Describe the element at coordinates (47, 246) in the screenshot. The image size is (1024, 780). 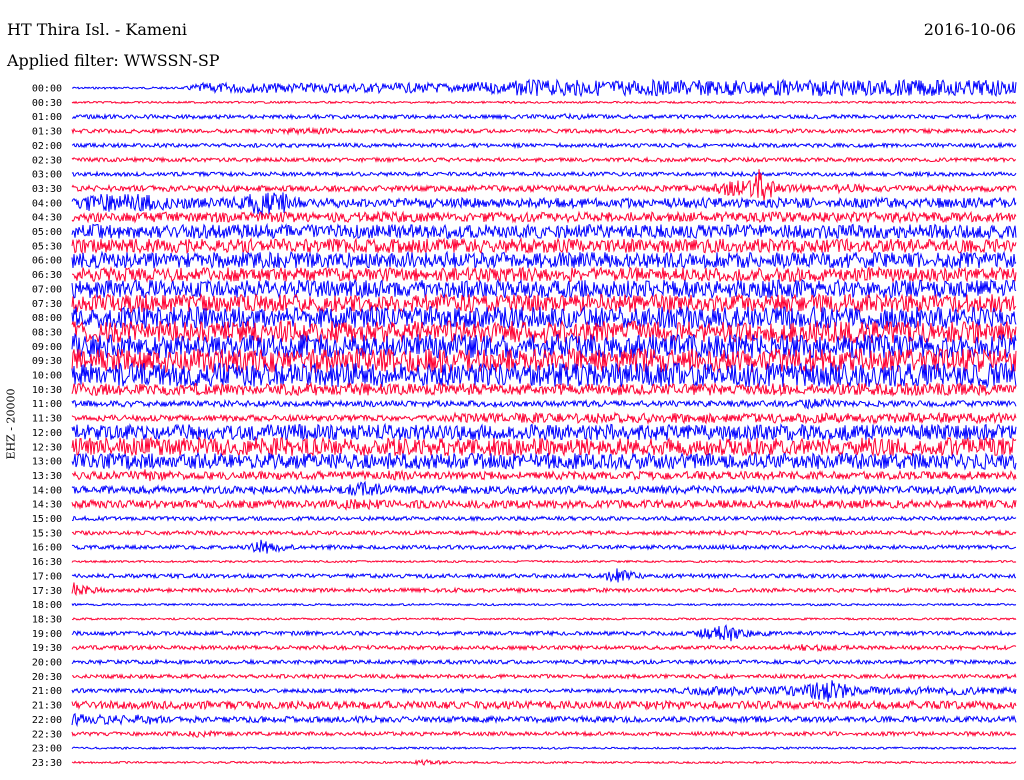
I see `tick-label: 05:30` at that location.